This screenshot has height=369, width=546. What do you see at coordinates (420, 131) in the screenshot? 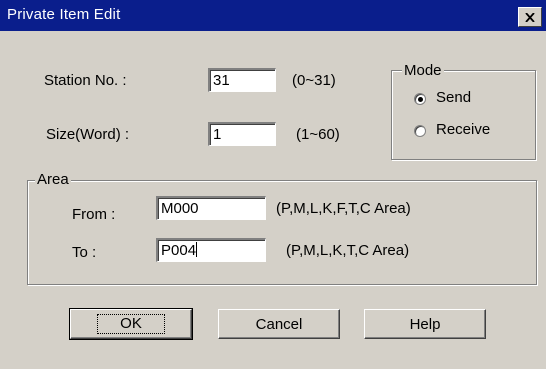
I see `mode-receive-radio` at bounding box center [420, 131].